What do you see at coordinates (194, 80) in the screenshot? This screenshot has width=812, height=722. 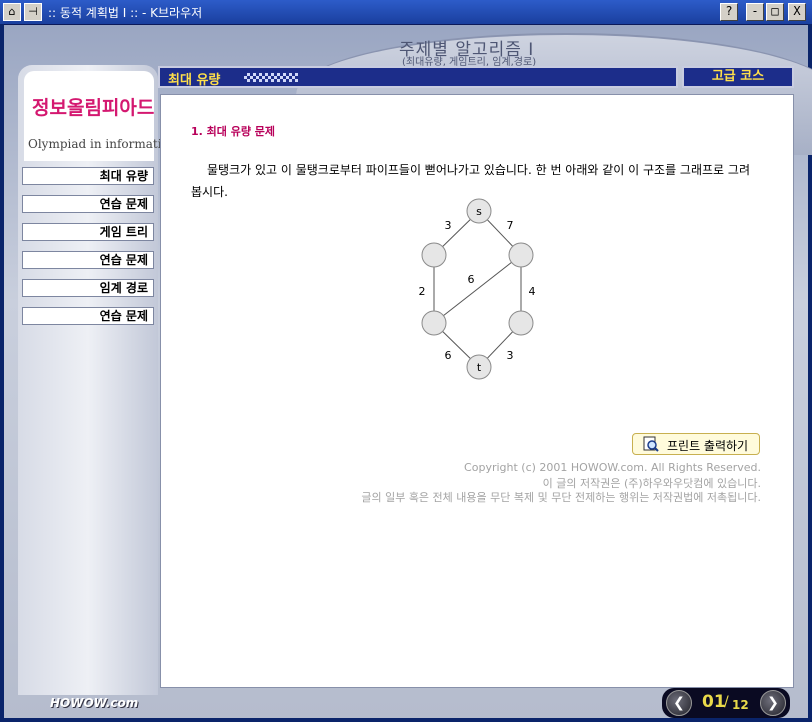 I see `section-title: 최대 유량` at bounding box center [194, 80].